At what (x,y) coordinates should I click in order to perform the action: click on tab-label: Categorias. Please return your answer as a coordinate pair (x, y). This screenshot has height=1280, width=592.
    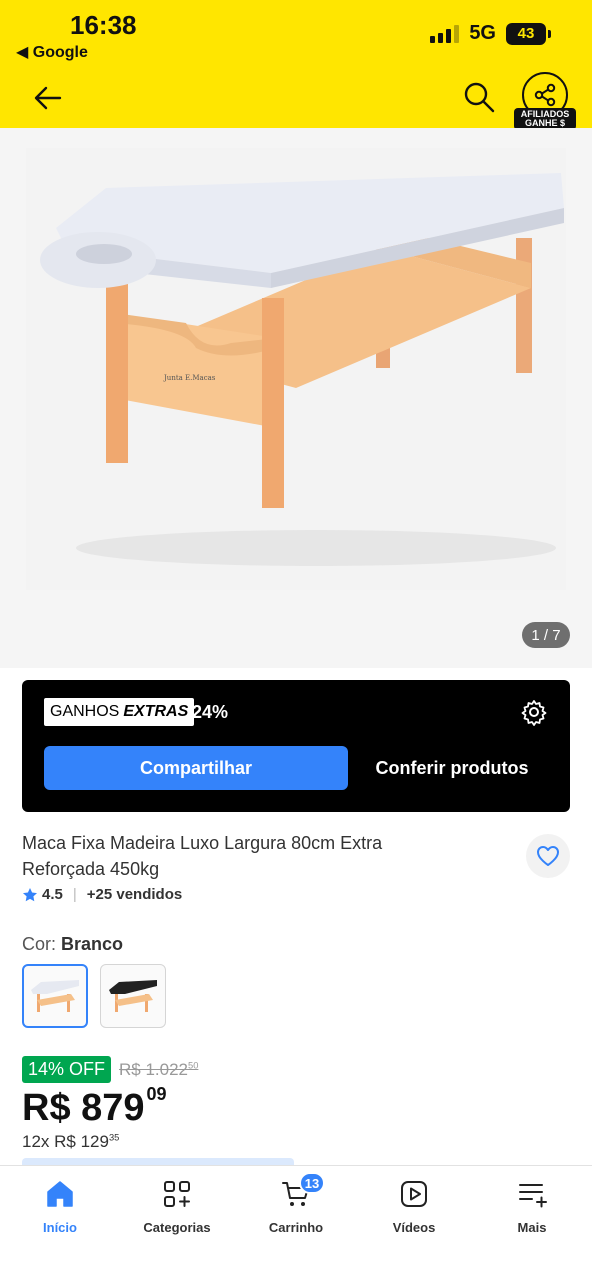
    Looking at the image, I should click on (177, 1227).